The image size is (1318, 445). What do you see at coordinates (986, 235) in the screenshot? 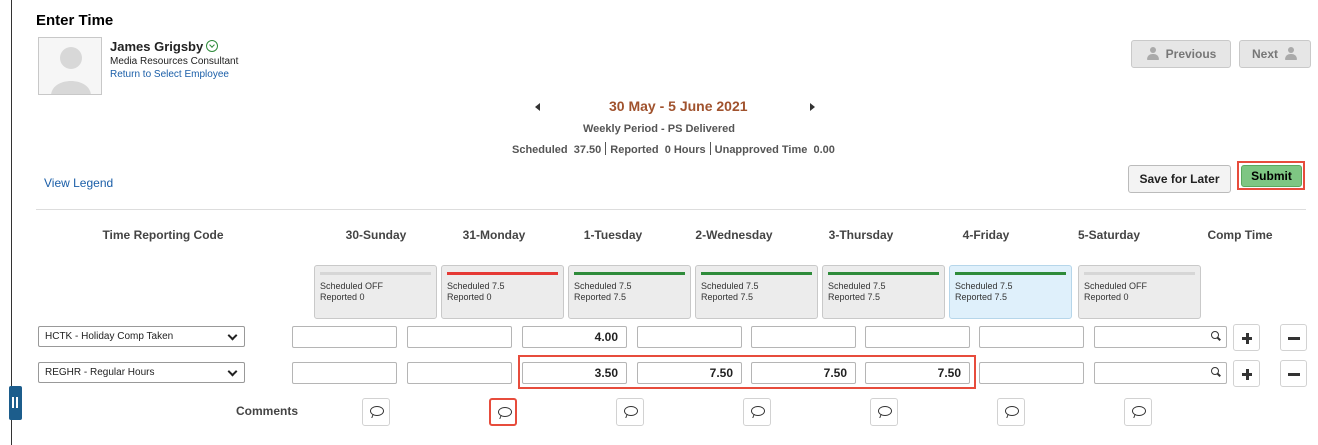
I see `day-column-header: 4-Friday` at bounding box center [986, 235].